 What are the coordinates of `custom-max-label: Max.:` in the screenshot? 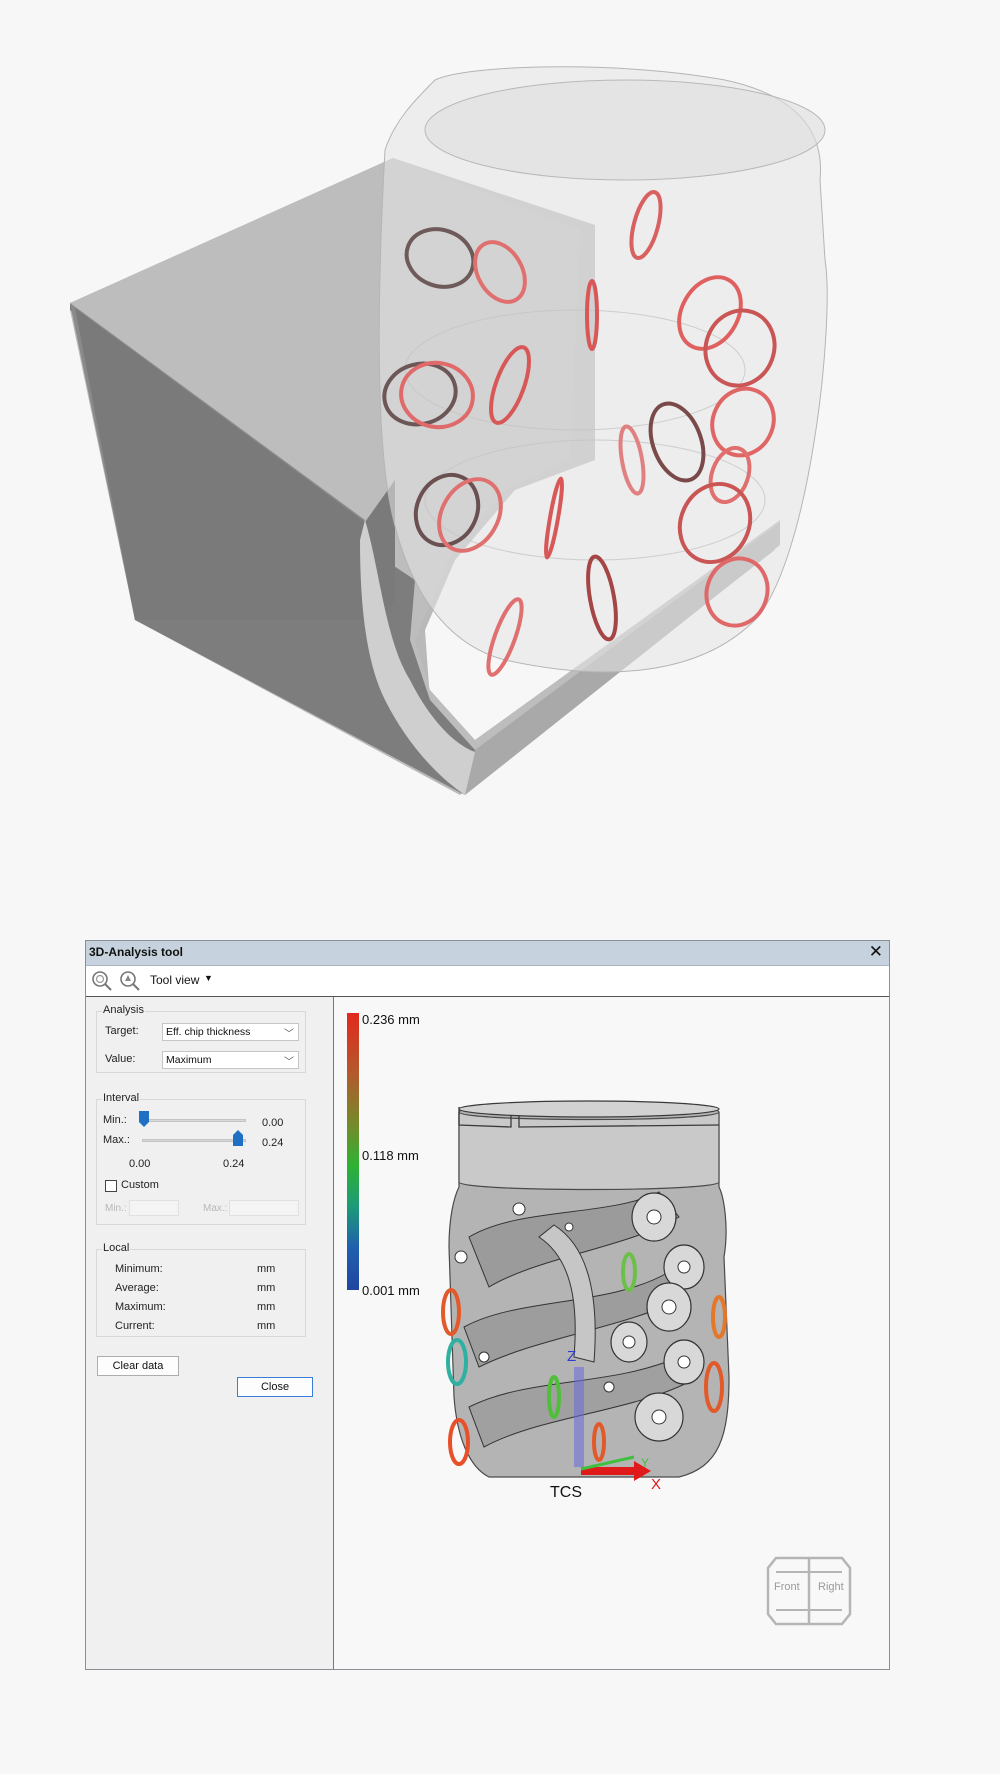 It's located at (215, 1208).